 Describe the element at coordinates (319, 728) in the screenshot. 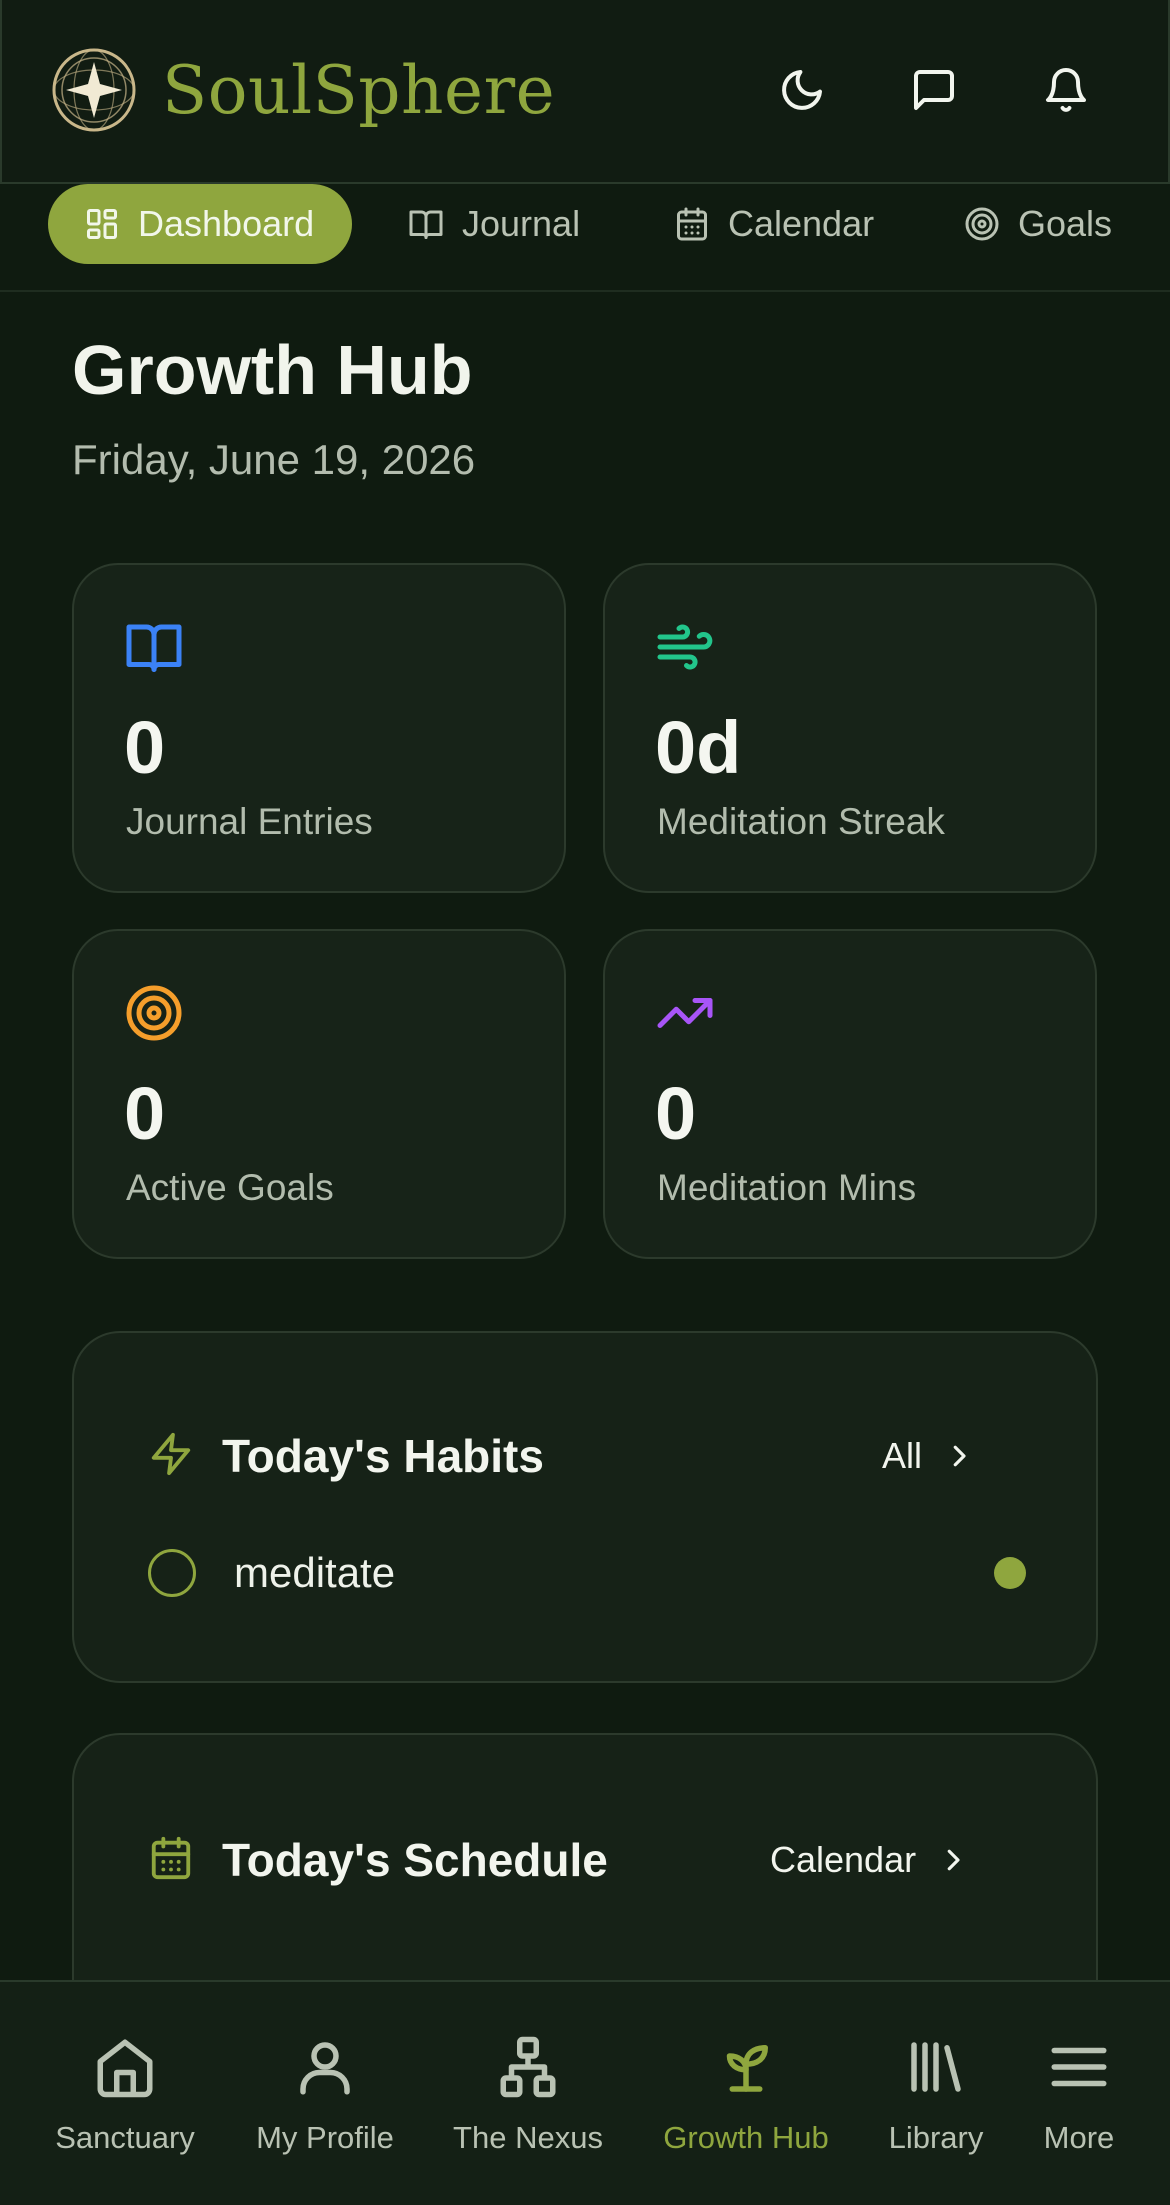

I see `stat-card-journal-entries: 0 Journal Entries` at that location.